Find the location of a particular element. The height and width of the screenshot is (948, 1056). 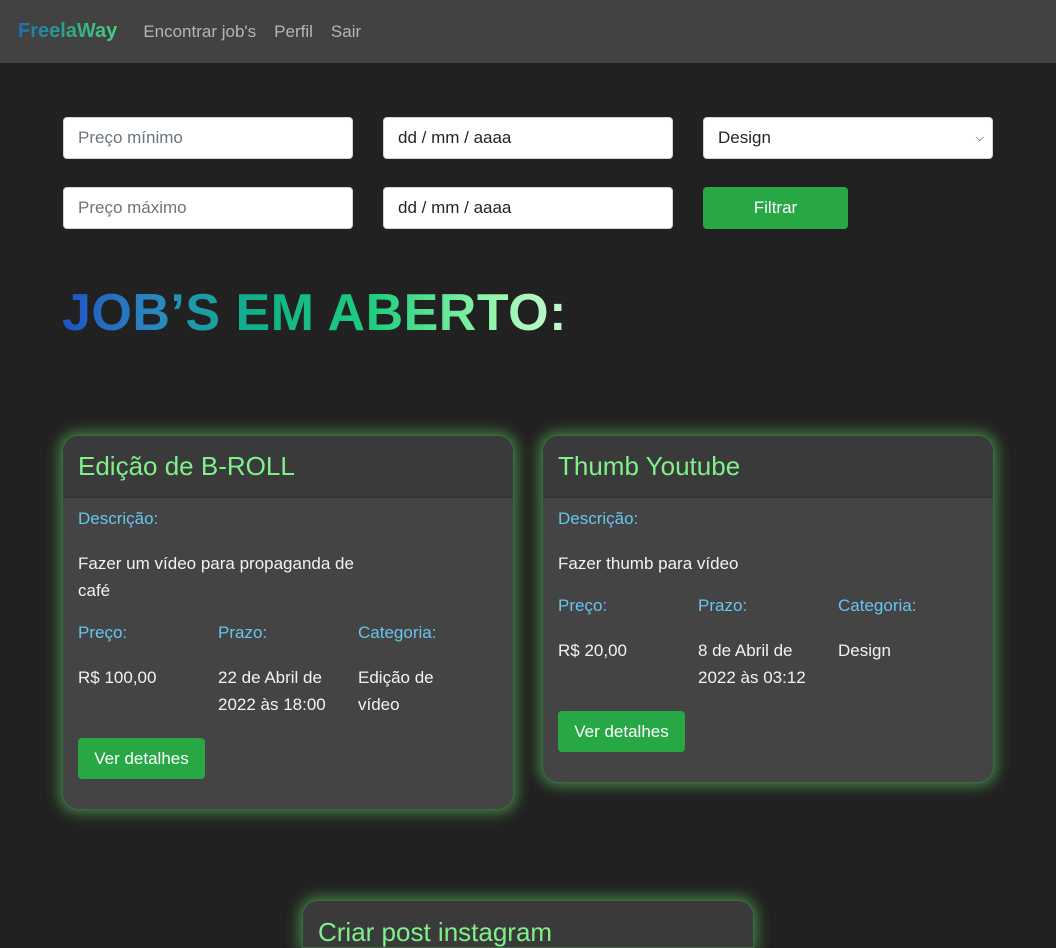

start-date-input: dd / mm / aaaa is located at coordinates (528, 138).